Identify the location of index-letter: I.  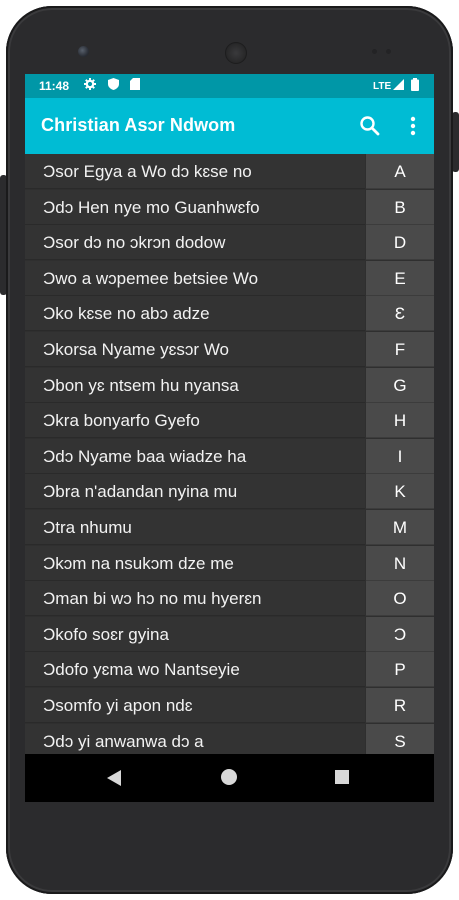
(400, 456).